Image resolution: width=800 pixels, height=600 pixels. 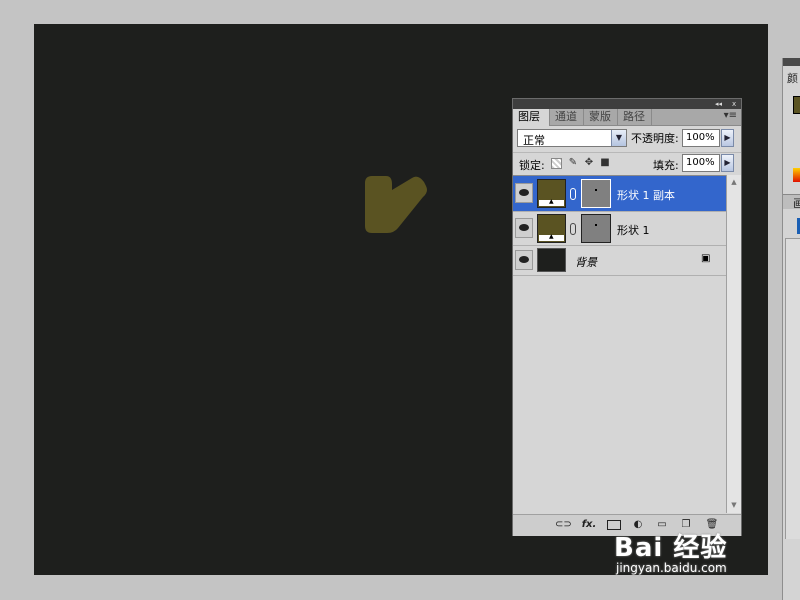 What do you see at coordinates (532, 165) in the screenshot?
I see `lock-label: 锁定:` at bounding box center [532, 165].